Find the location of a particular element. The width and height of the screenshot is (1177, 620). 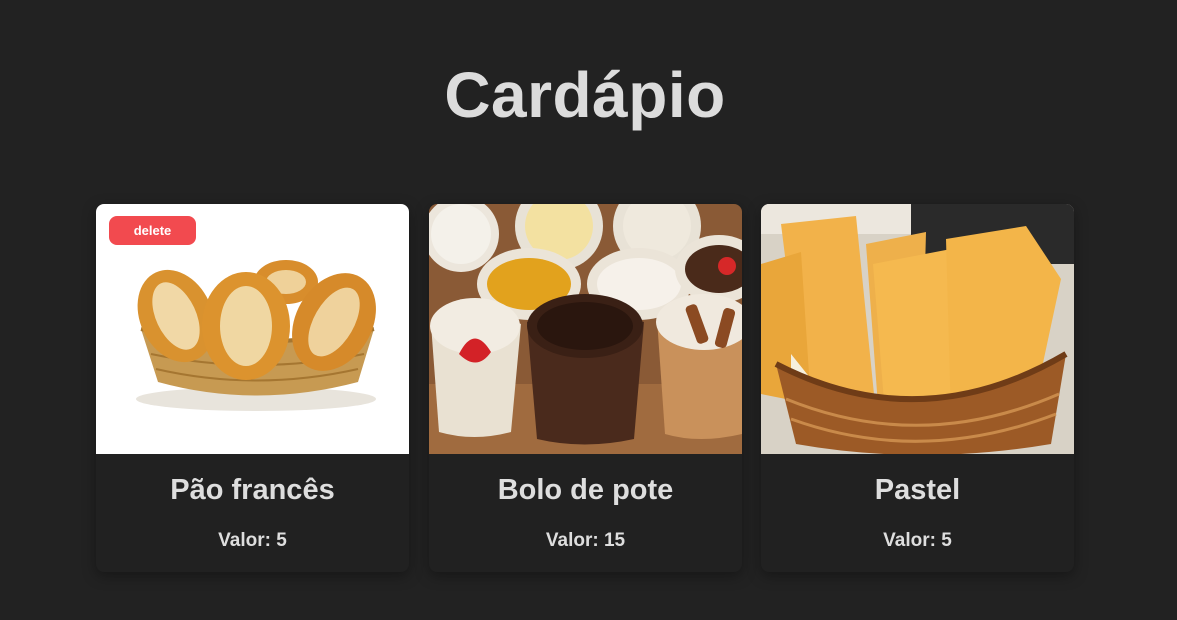

product-image-bread: delete is located at coordinates (252, 329).